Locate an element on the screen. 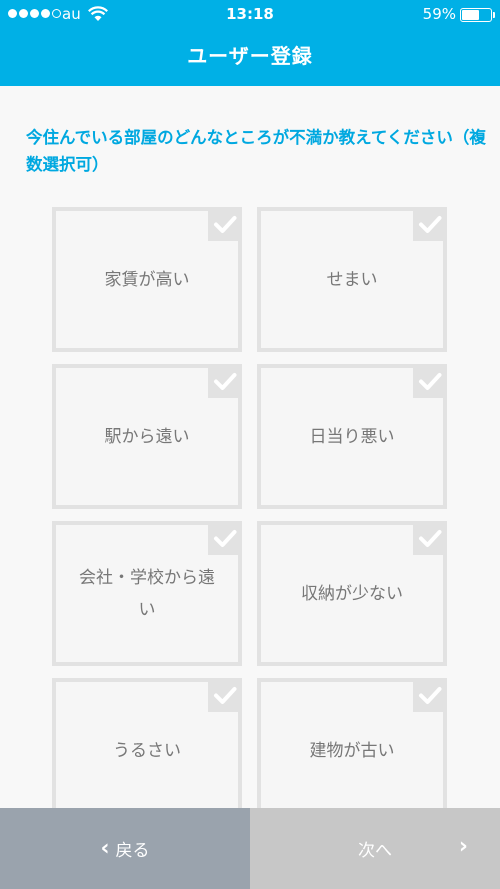  chevron-left-icon: ‹ is located at coordinates (105, 848).